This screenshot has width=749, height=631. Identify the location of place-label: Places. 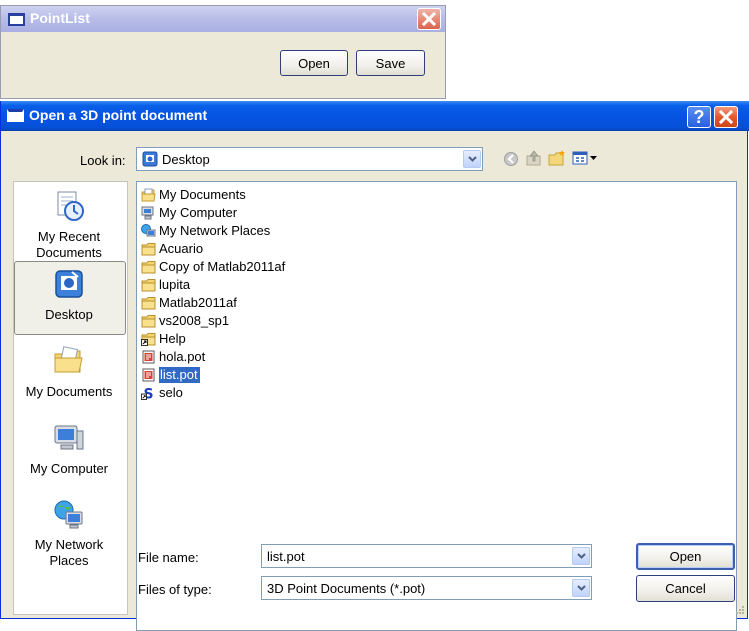
(69, 560).